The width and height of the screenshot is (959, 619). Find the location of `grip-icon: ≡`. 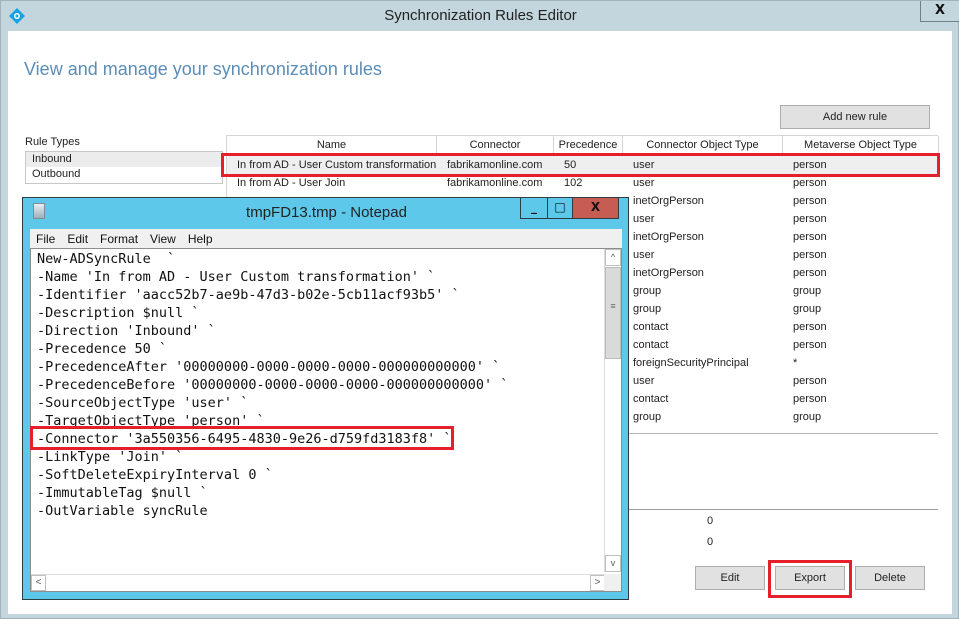

grip-icon: ≡ is located at coordinates (613, 306).